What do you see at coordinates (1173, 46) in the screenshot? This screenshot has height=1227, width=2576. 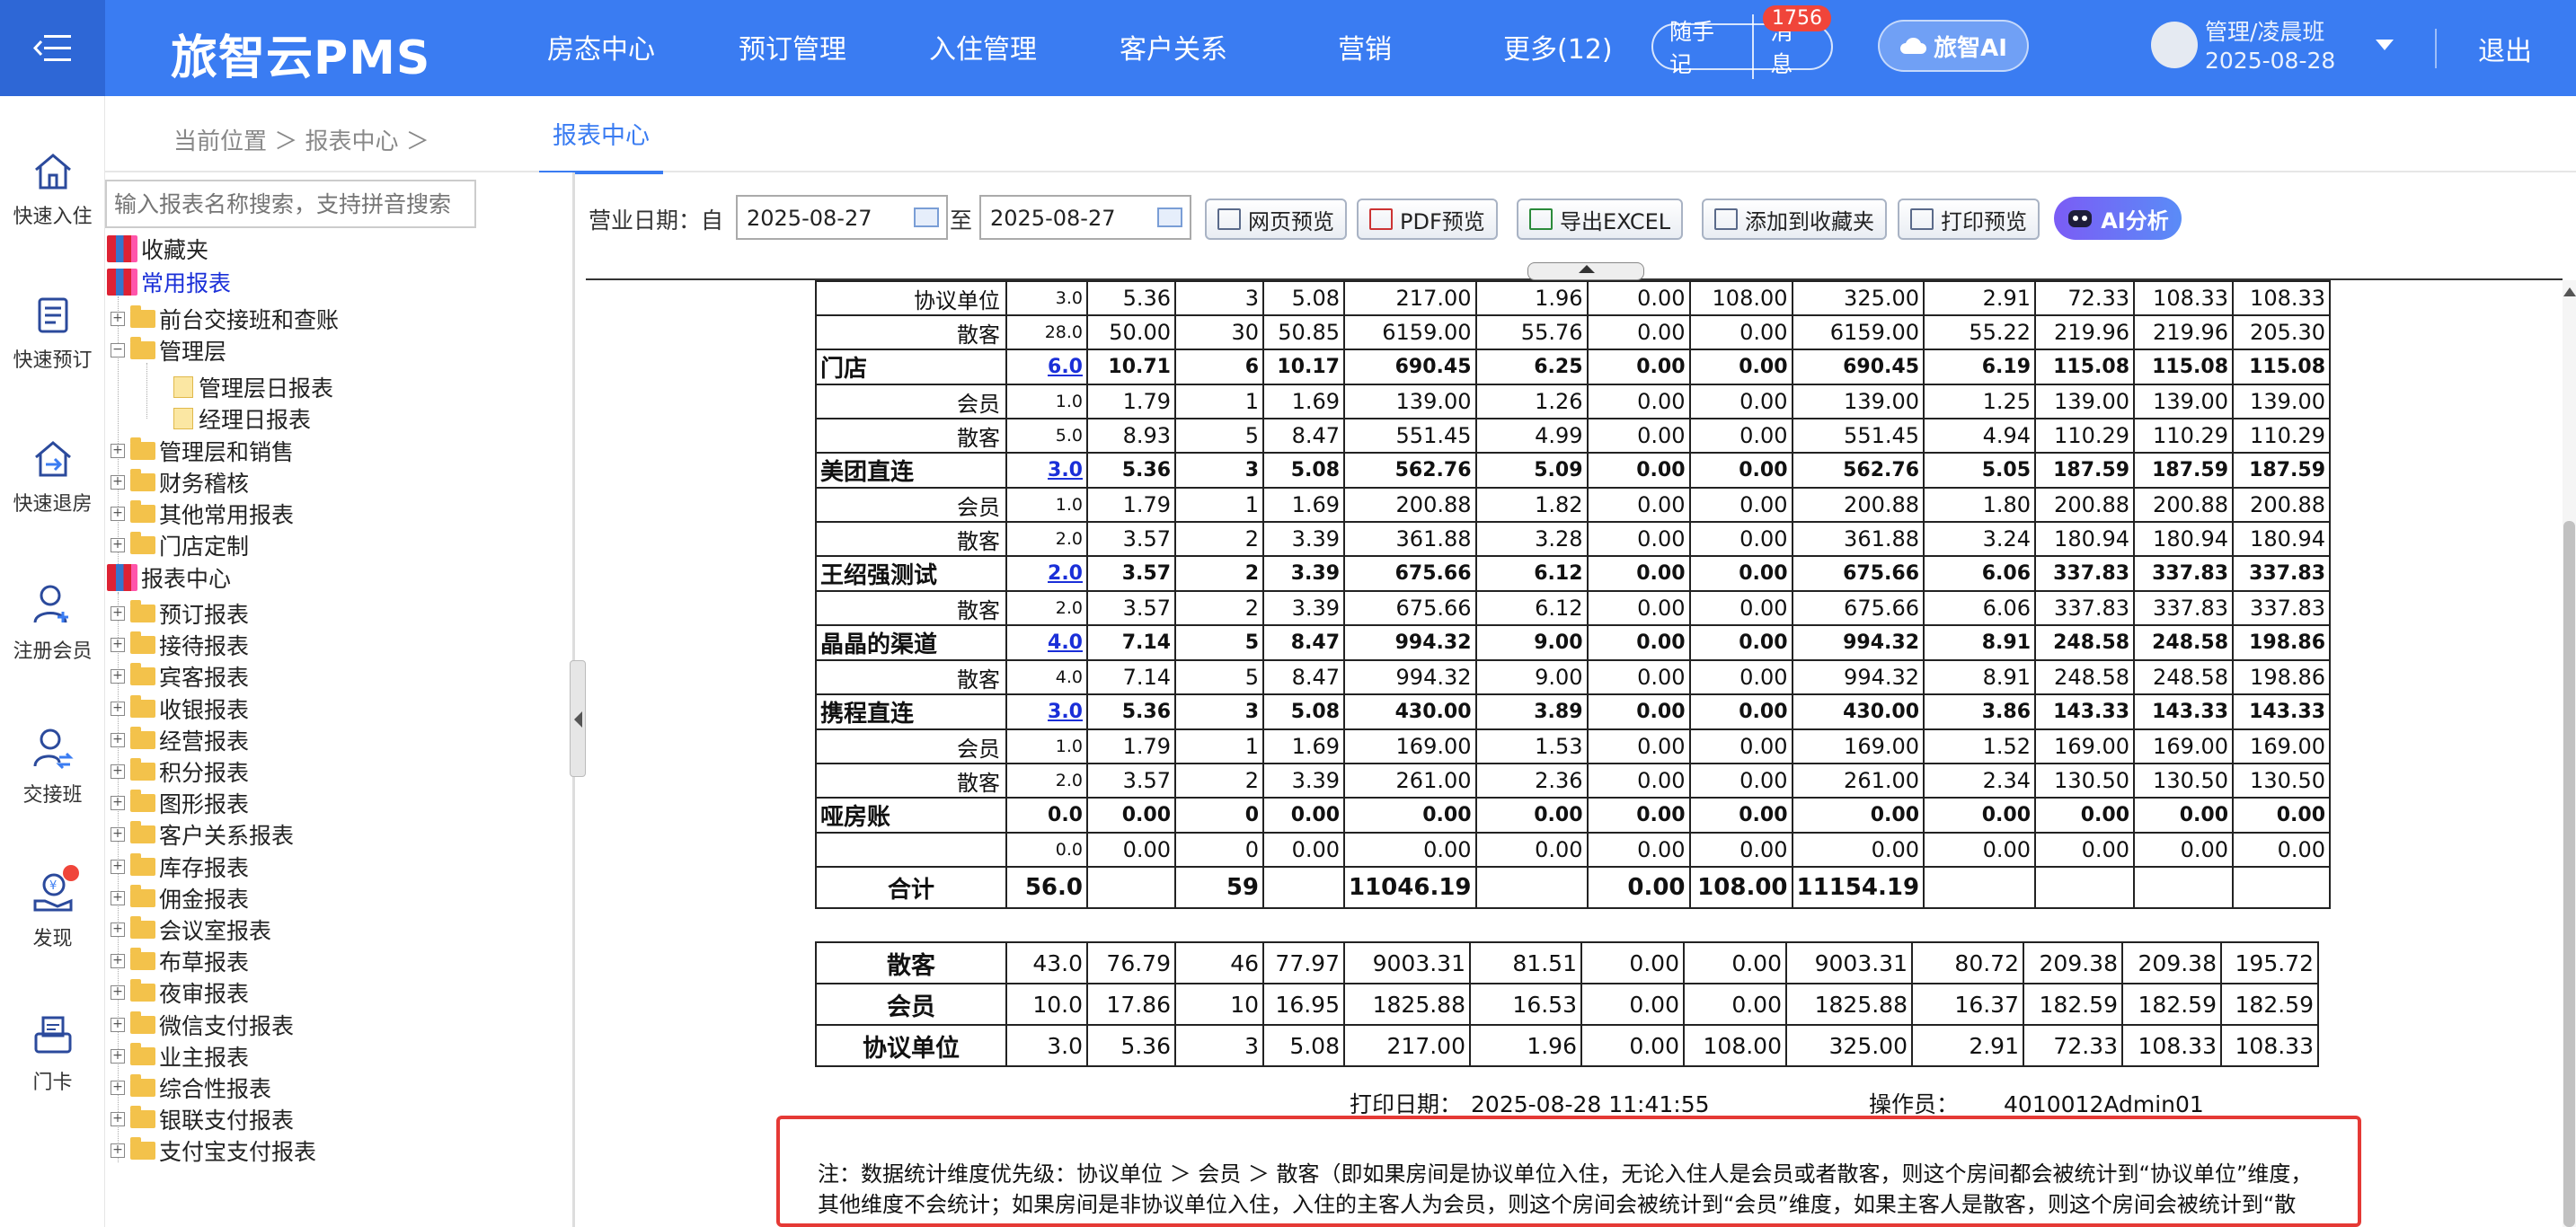 I see `nav-crm: 客户关系` at bounding box center [1173, 46].